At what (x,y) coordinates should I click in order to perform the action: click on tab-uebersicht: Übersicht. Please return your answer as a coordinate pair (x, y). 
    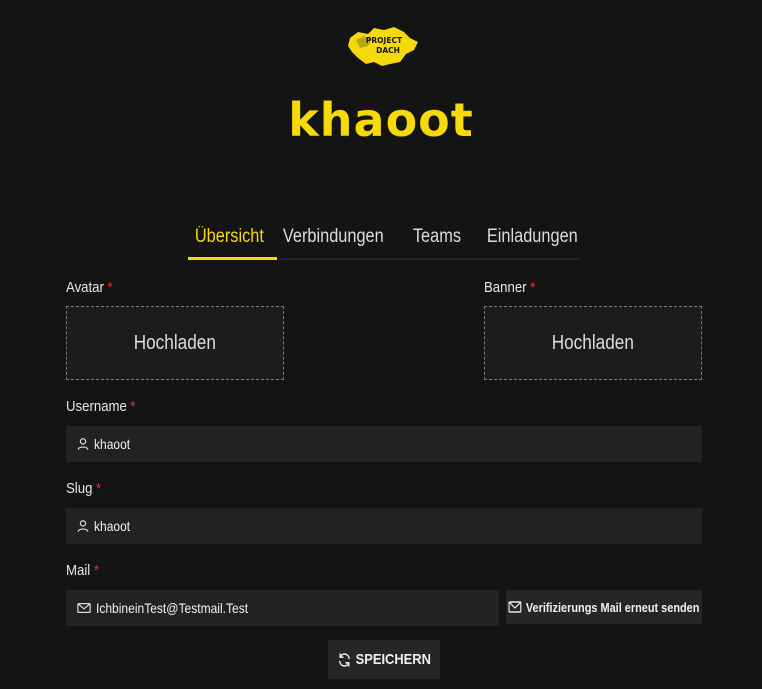
    Looking at the image, I should click on (229, 241).